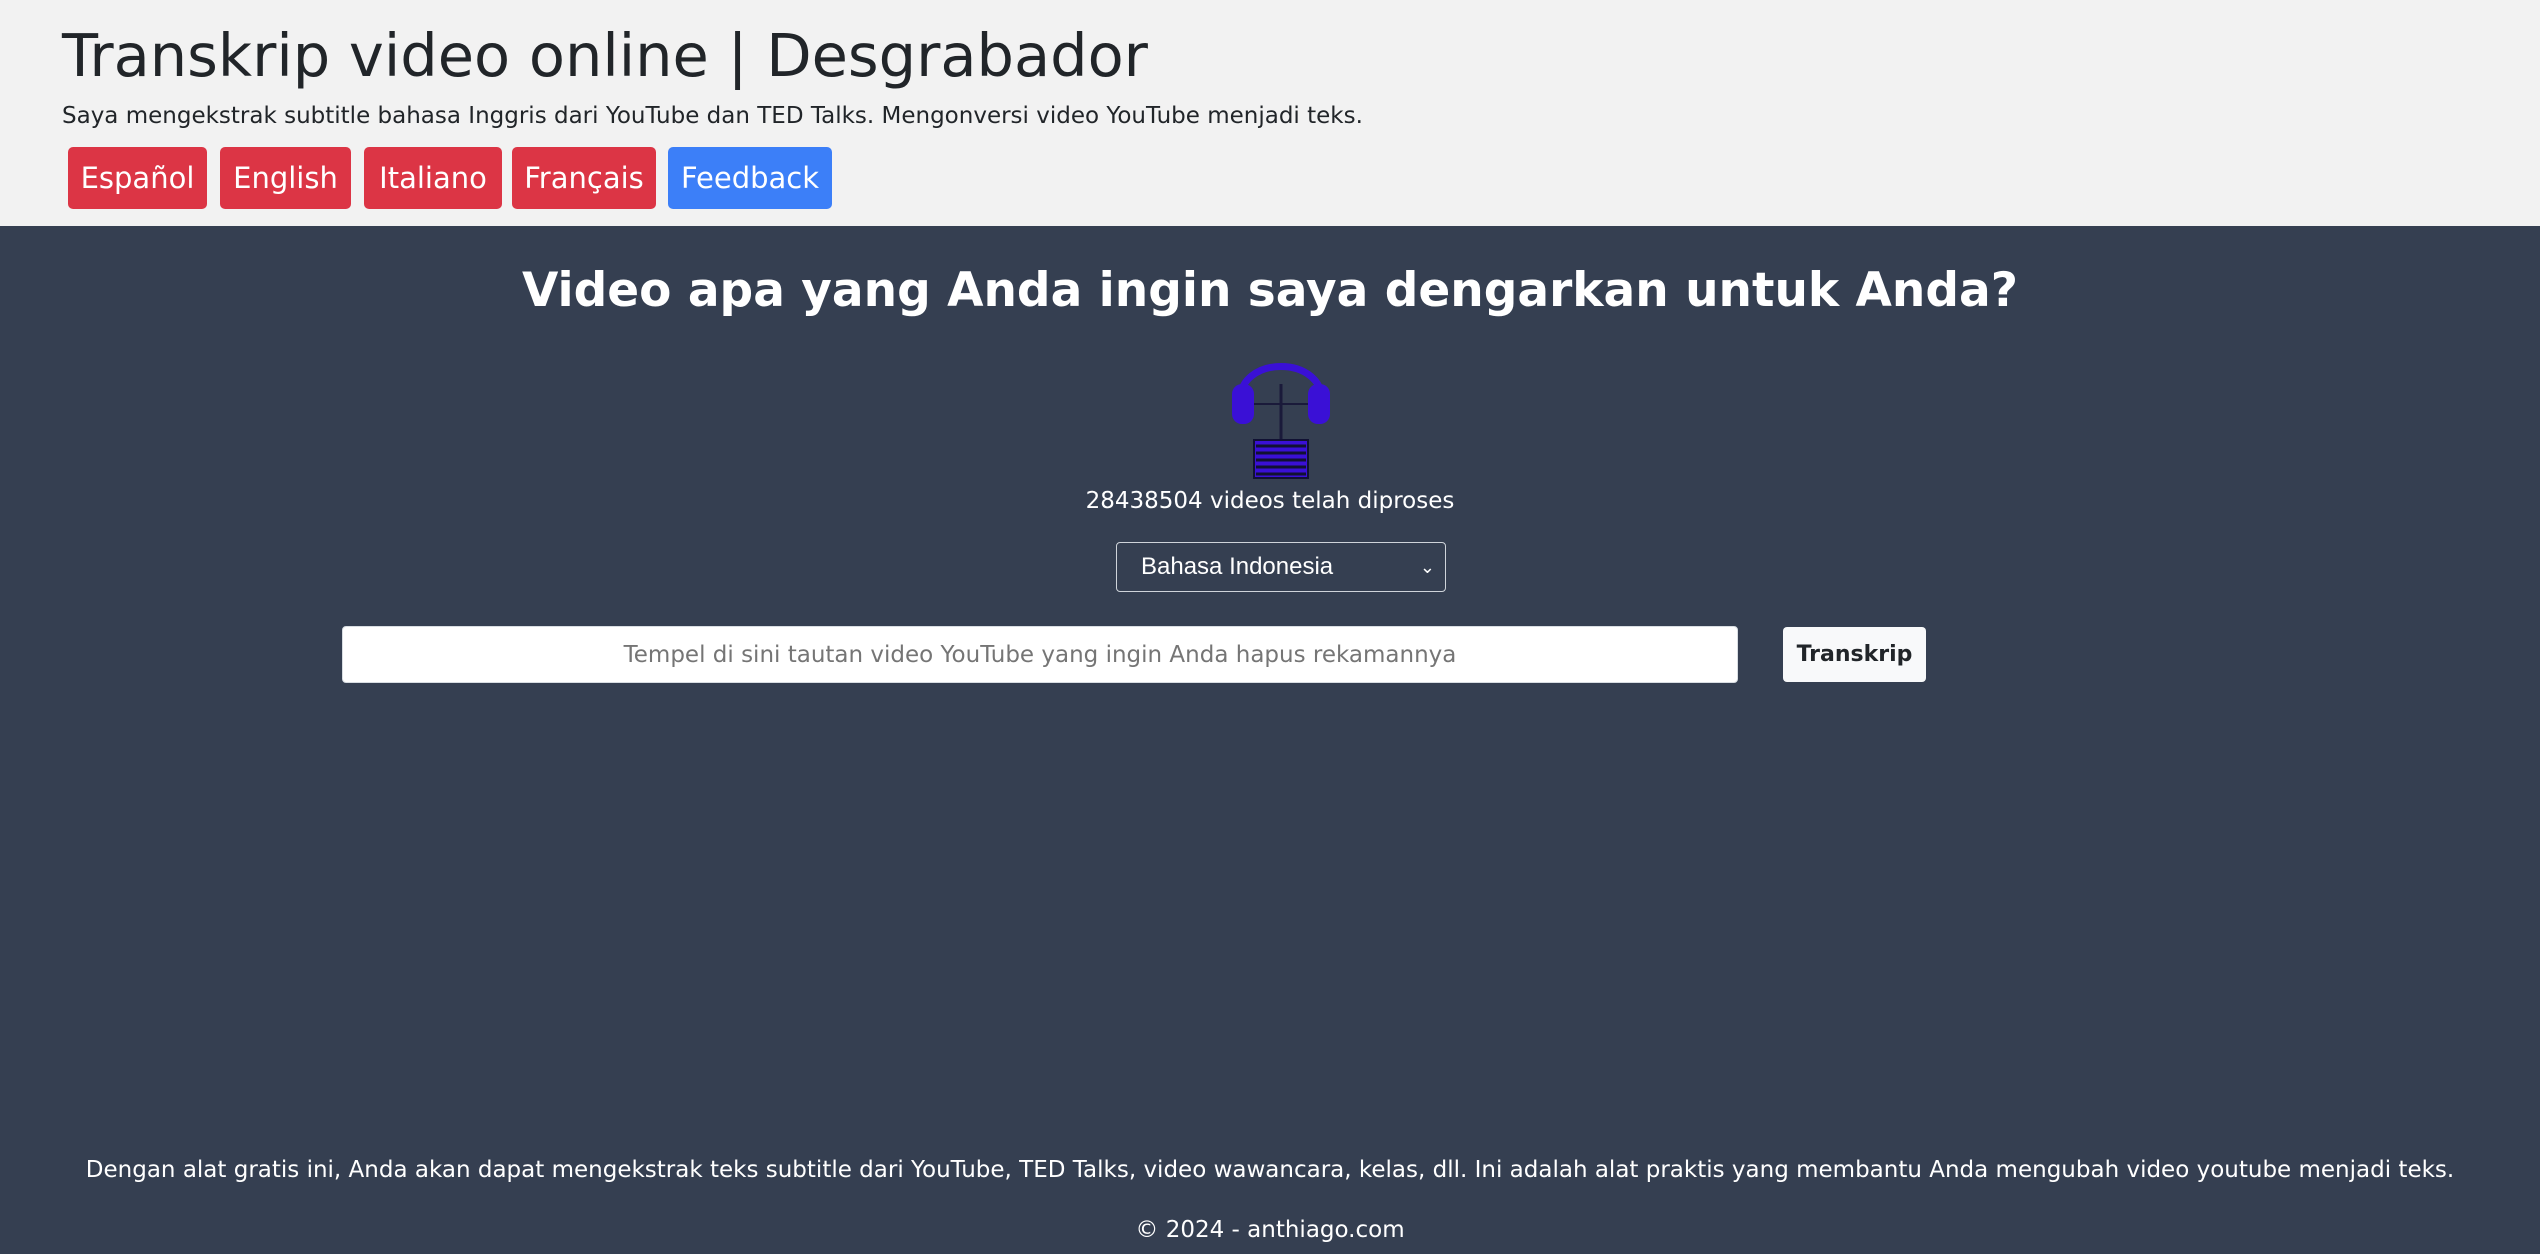  What do you see at coordinates (1040, 654) in the screenshot?
I see `video-url-input` at bounding box center [1040, 654].